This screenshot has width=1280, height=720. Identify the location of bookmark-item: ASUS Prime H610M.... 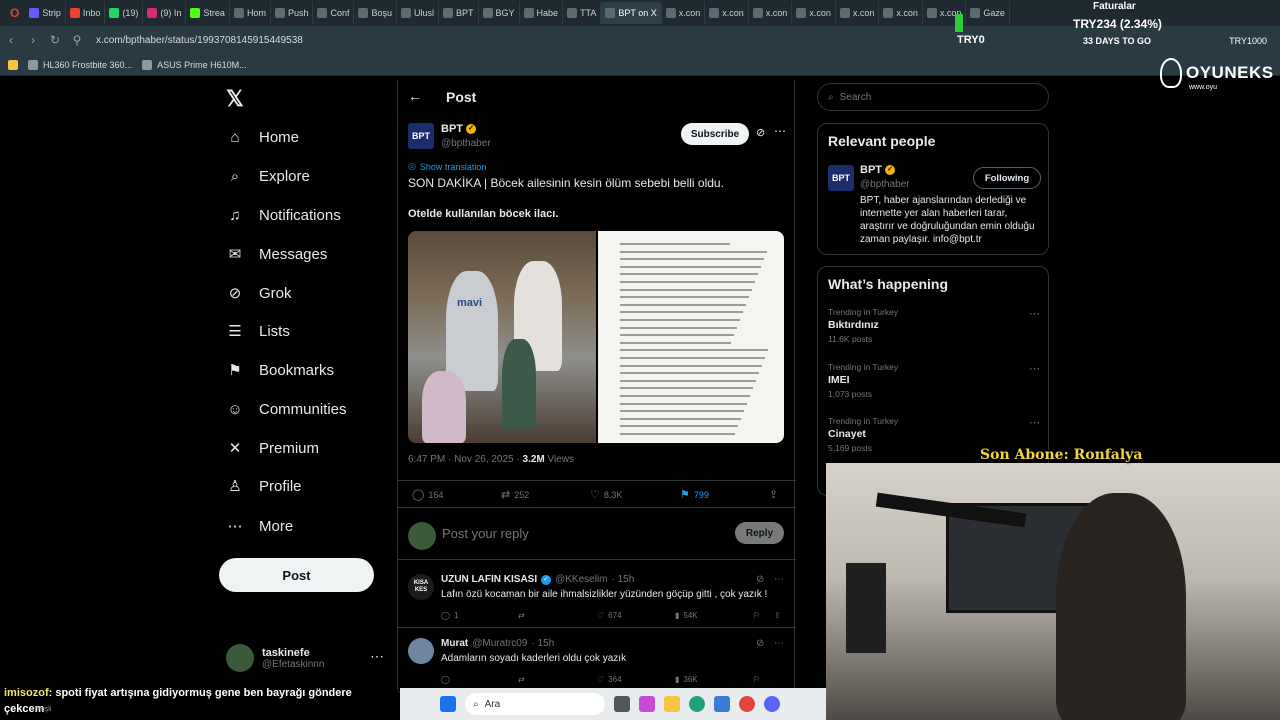
(194, 64).